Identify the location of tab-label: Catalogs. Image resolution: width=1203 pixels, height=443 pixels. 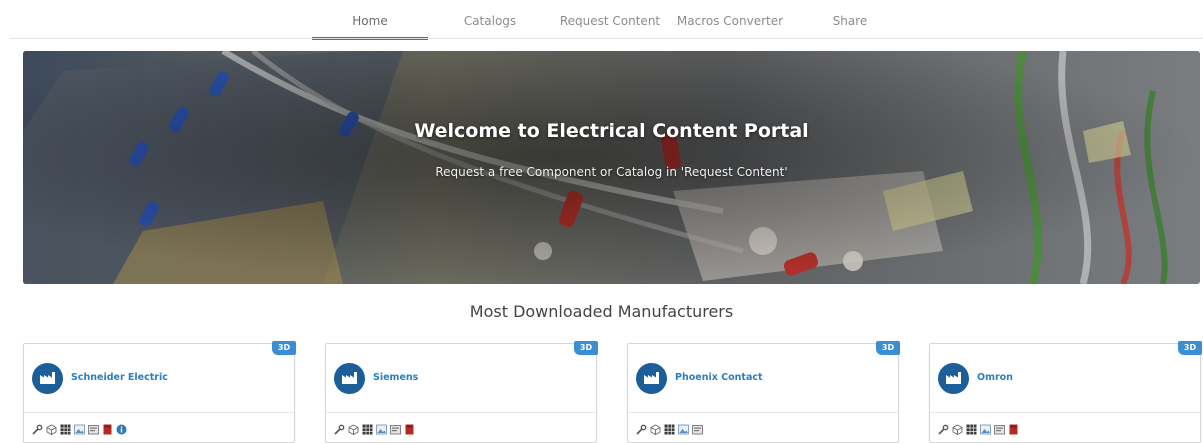
(490, 21).